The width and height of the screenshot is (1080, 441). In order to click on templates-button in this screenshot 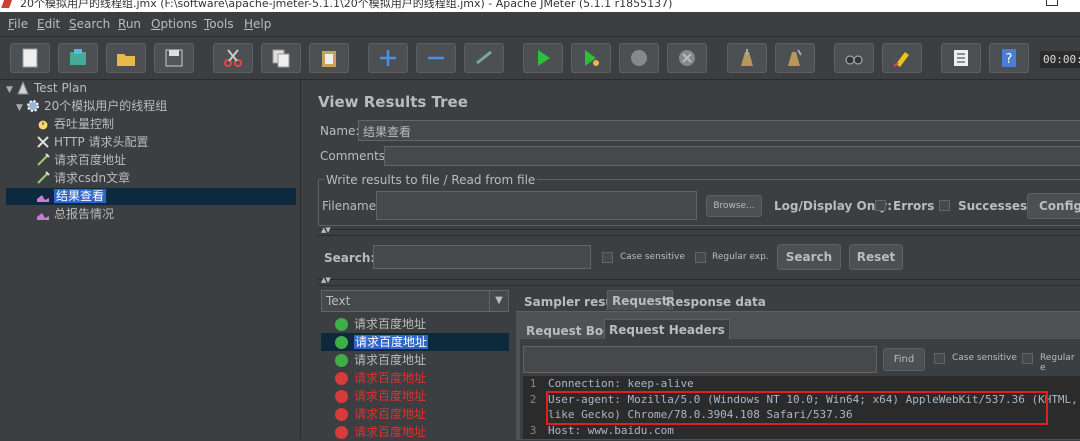, I will do `click(78, 58)`.